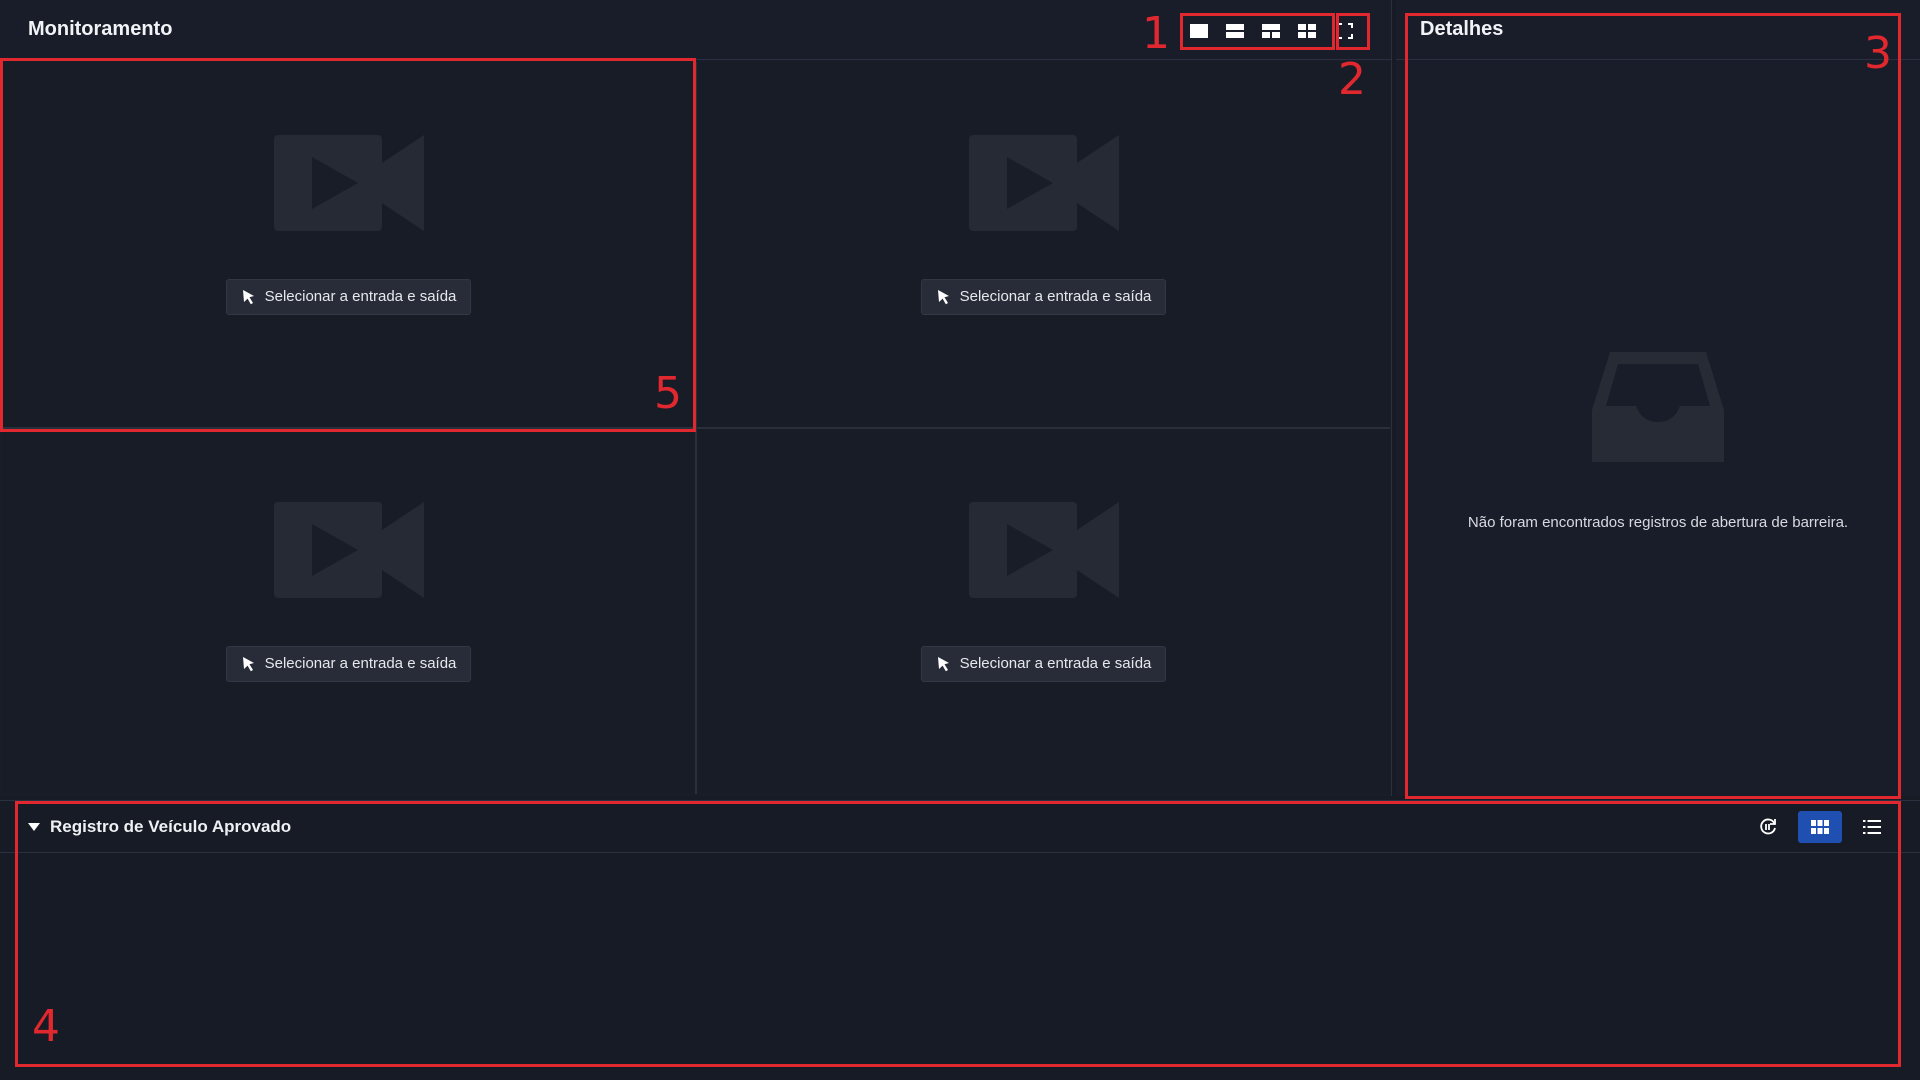 This screenshot has height=1080, width=1920. What do you see at coordinates (1156, 33) in the screenshot?
I see `annotation-number-1: 1` at bounding box center [1156, 33].